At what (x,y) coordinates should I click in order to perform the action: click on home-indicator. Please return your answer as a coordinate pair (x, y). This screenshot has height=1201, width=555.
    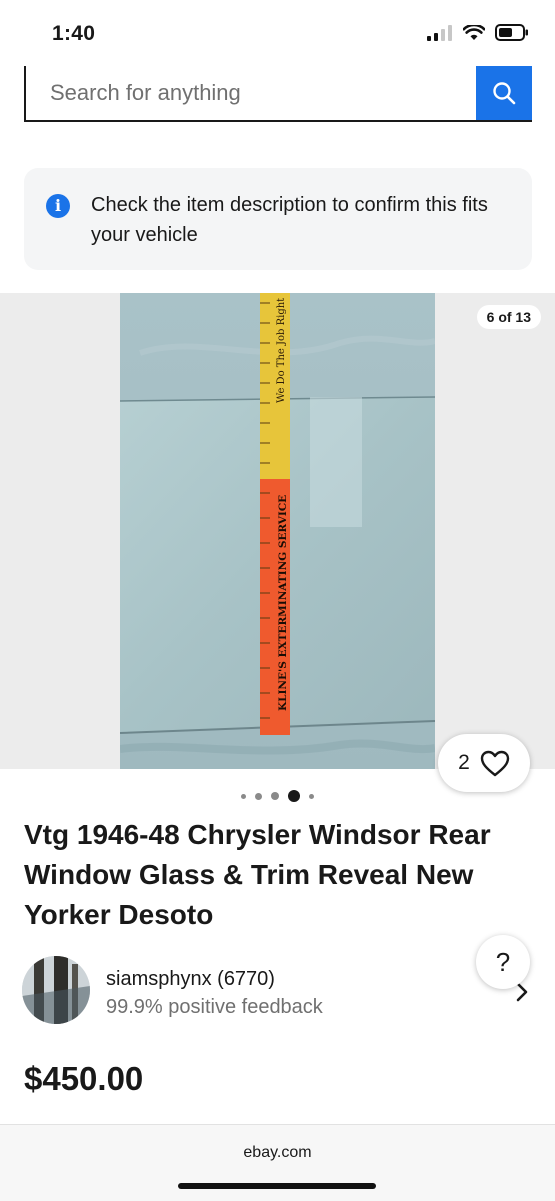
    Looking at the image, I should click on (277, 1186).